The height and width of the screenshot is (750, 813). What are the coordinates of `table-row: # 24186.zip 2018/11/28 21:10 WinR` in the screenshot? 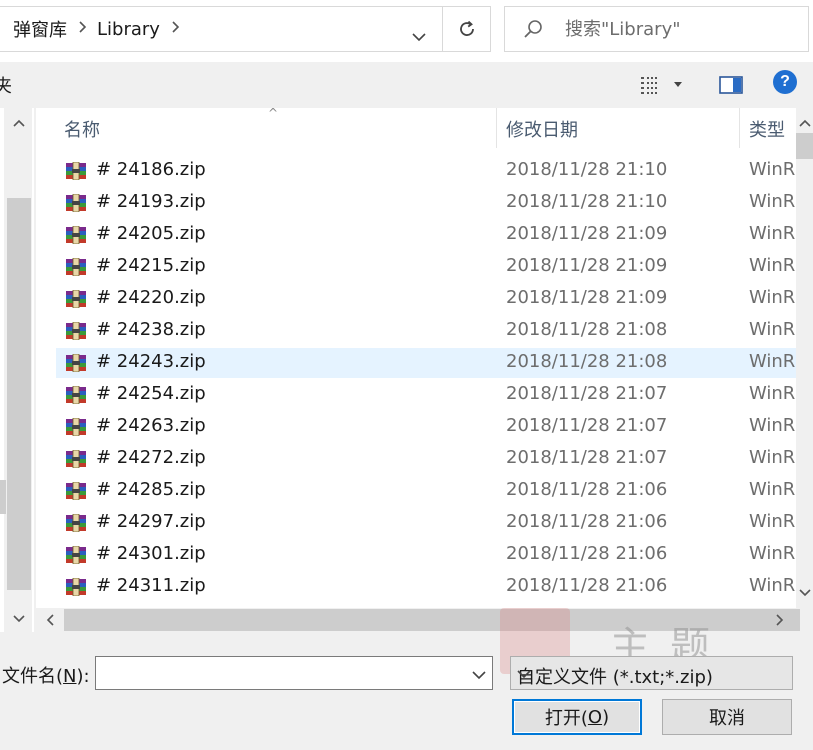 It's located at (426, 171).